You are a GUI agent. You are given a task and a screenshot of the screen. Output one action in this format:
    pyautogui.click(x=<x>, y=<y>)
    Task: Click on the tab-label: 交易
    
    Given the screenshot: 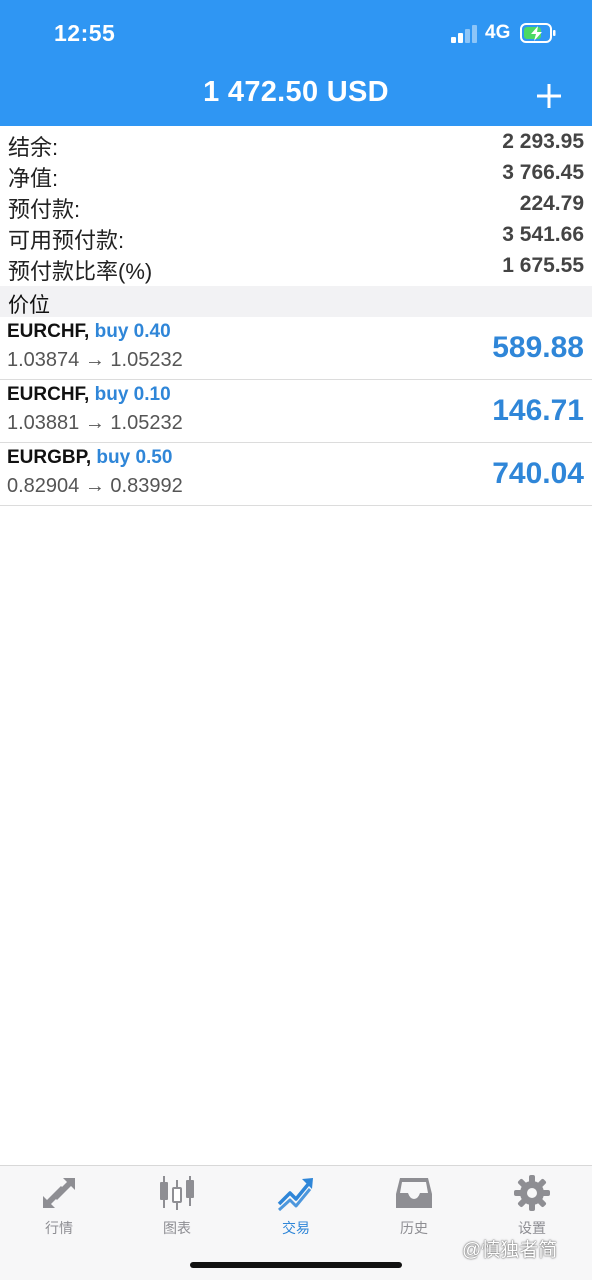 What is the action you would take?
    pyautogui.click(x=296, y=1228)
    